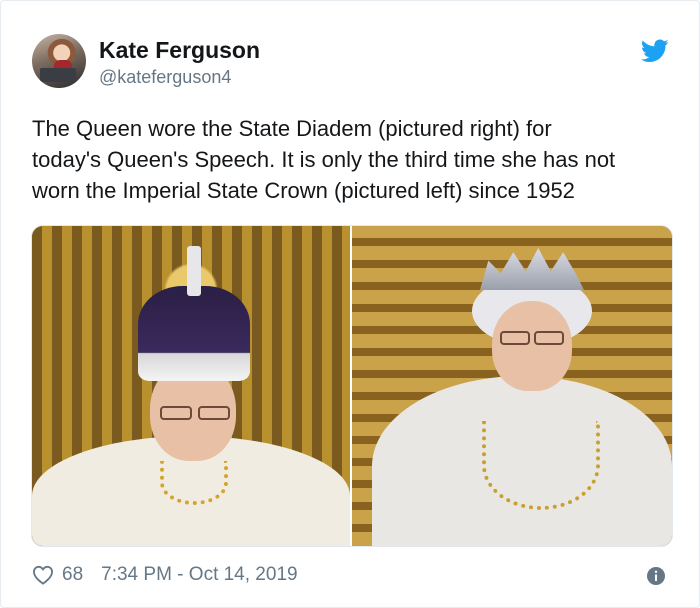 The width and height of the screenshot is (700, 608). Describe the element at coordinates (655, 51) in the screenshot. I see `twitter-bird-icon` at that location.